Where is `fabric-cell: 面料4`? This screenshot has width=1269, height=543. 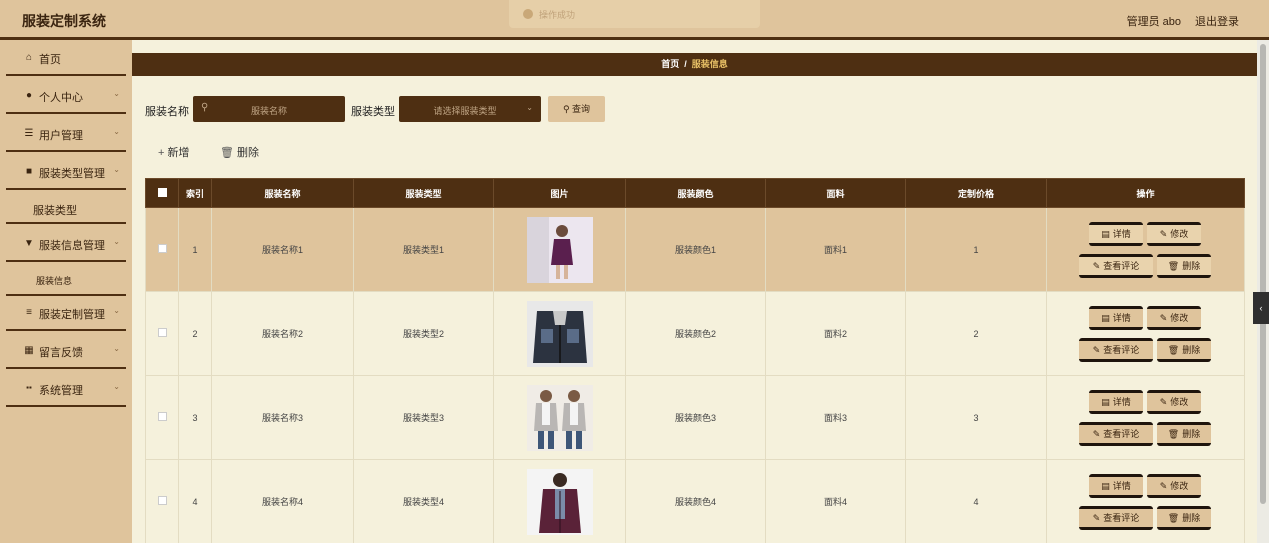
fabric-cell: 面料4 is located at coordinates (835, 501).